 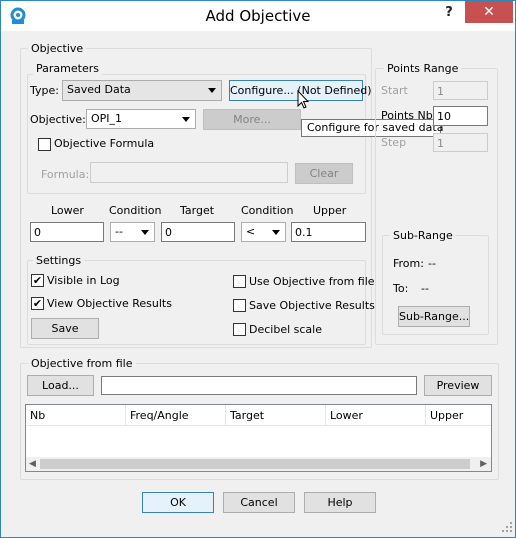 I want to click on column-header-upper: Upper, so click(x=446, y=415).